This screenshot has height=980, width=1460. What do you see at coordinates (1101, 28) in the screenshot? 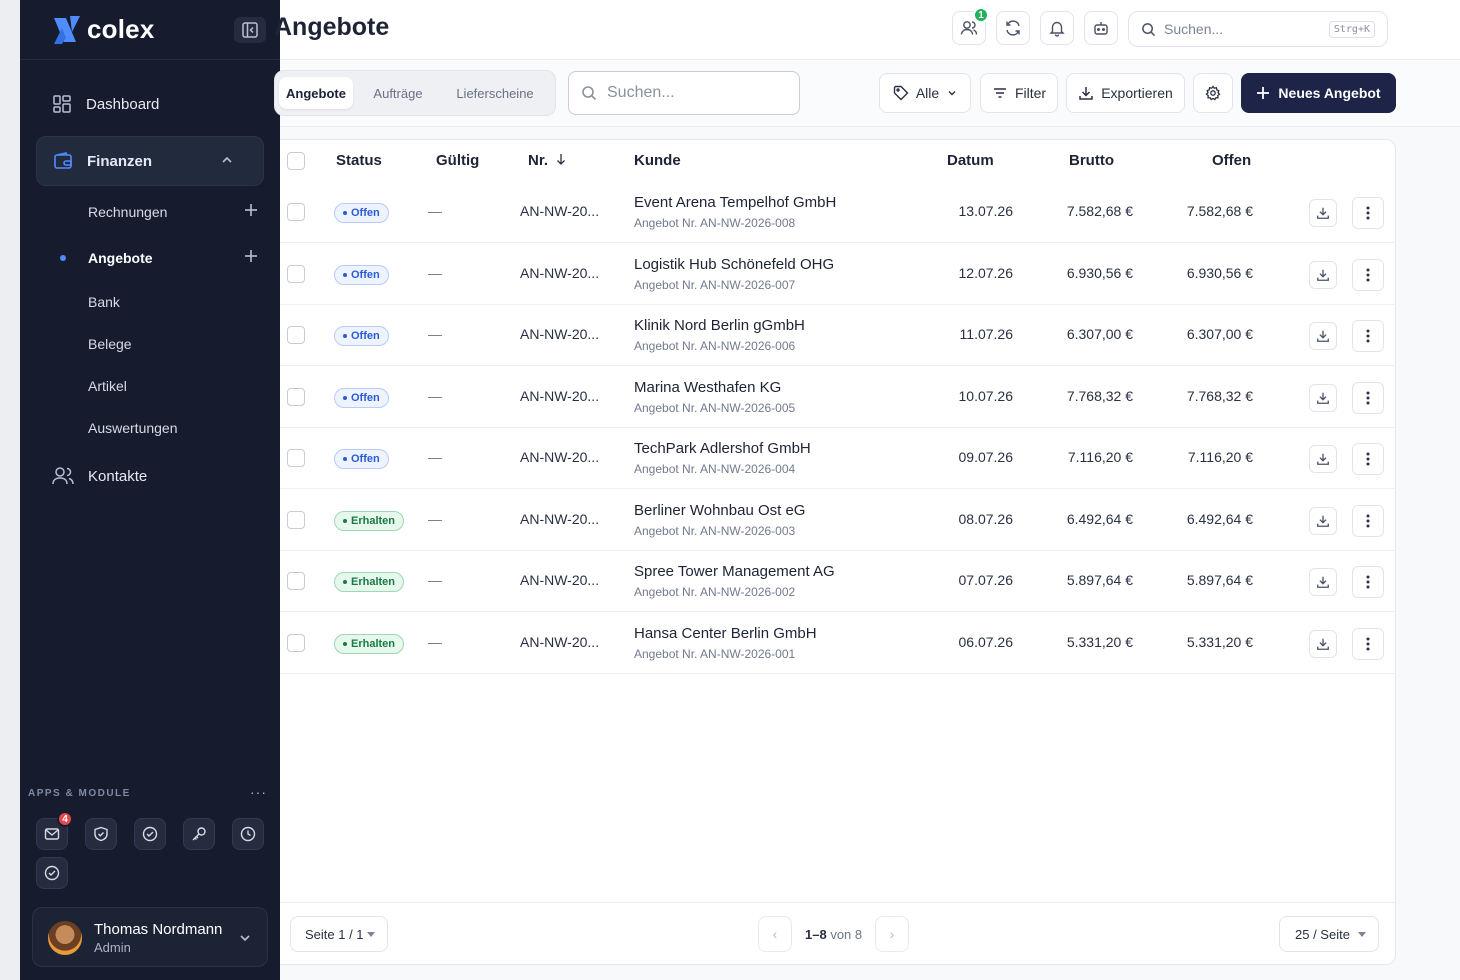
I see `assistant-button` at bounding box center [1101, 28].